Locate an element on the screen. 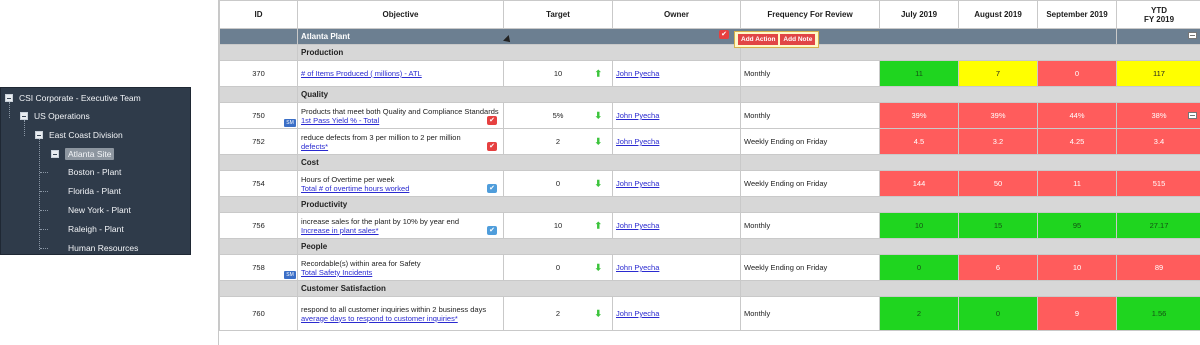 The width and height of the screenshot is (1200, 345). tree-item-atlanta-site: Atlanta Site is located at coordinates (83, 154).